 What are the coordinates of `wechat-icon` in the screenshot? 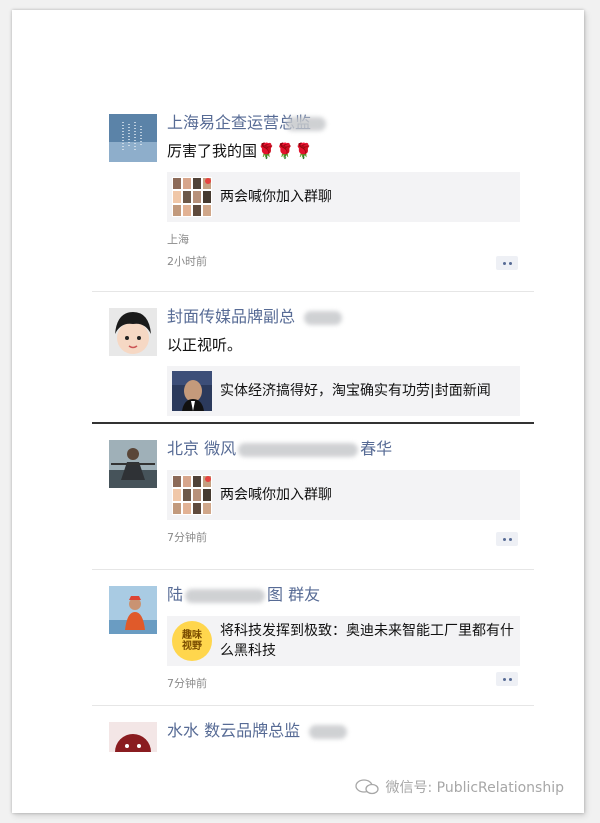 It's located at (367, 787).